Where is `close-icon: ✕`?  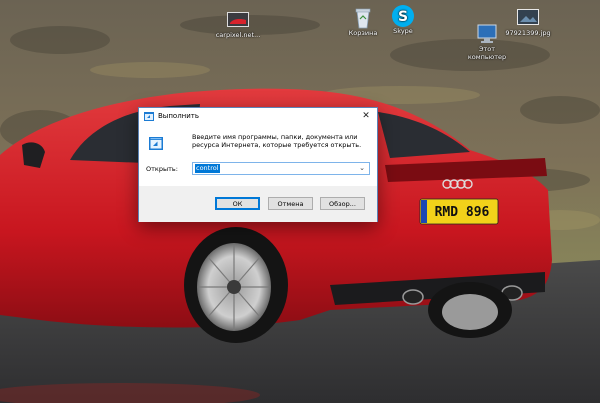
close-icon: ✕ is located at coordinates (366, 116).